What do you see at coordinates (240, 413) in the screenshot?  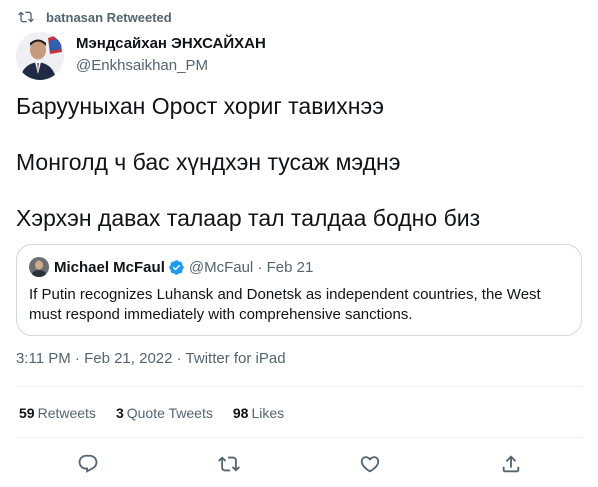 I see `likes-count: 98` at bounding box center [240, 413].